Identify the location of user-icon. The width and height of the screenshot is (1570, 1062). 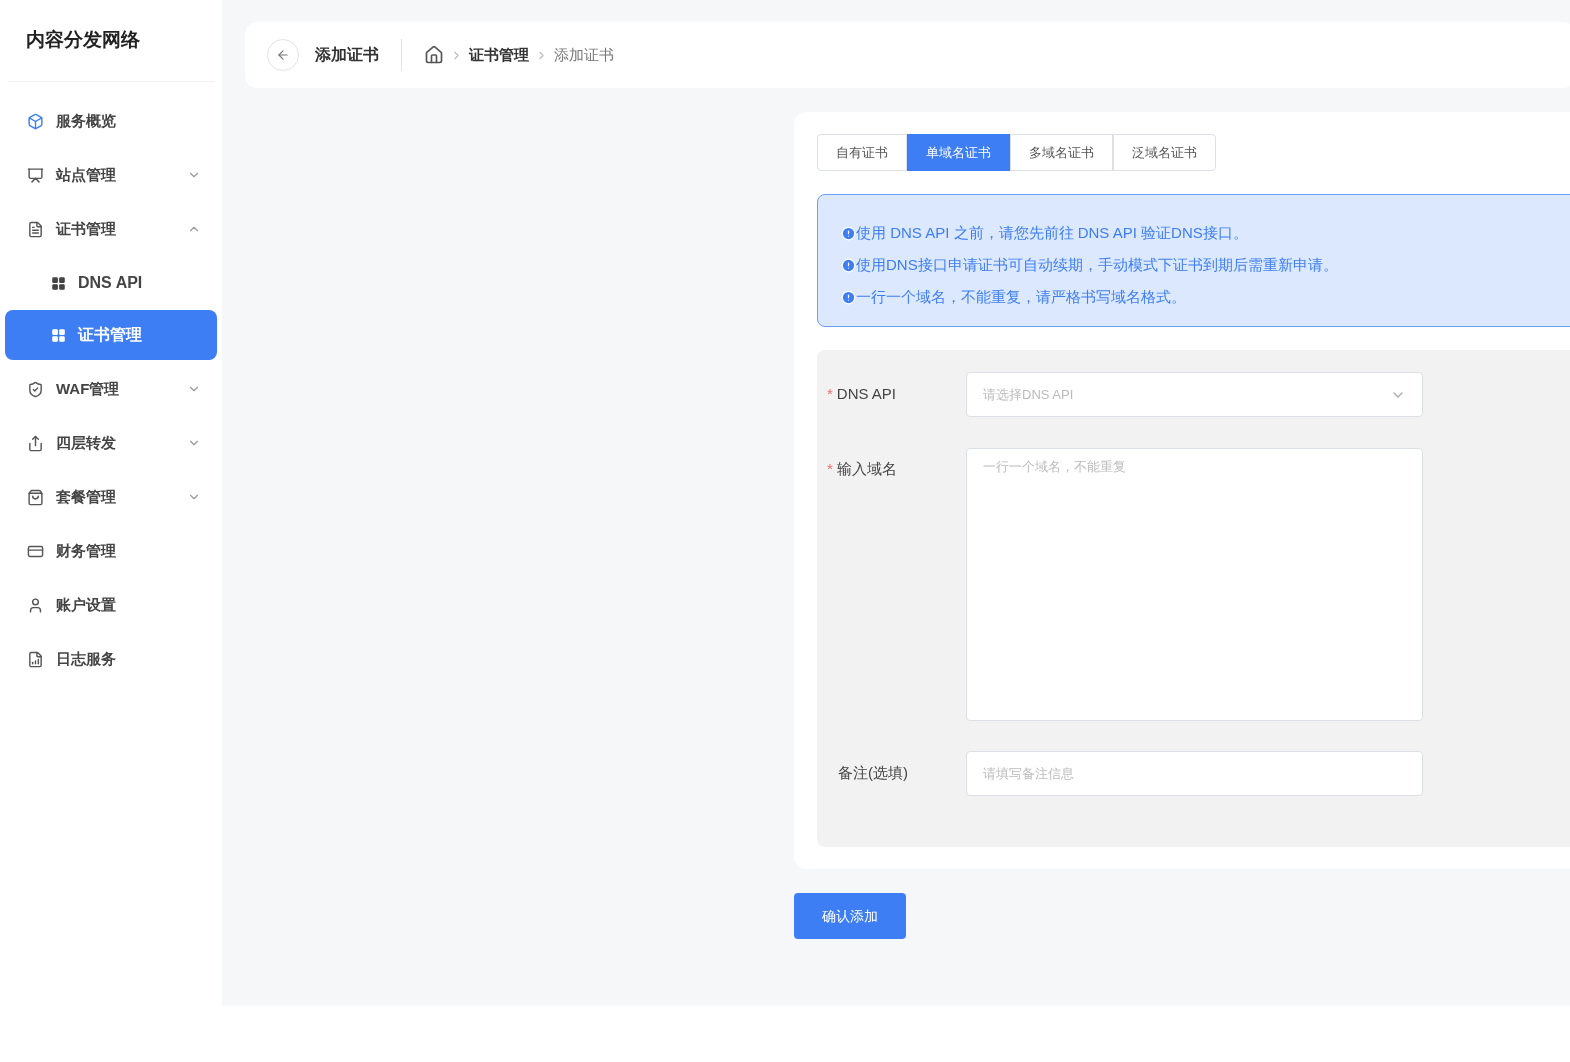
(35, 605).